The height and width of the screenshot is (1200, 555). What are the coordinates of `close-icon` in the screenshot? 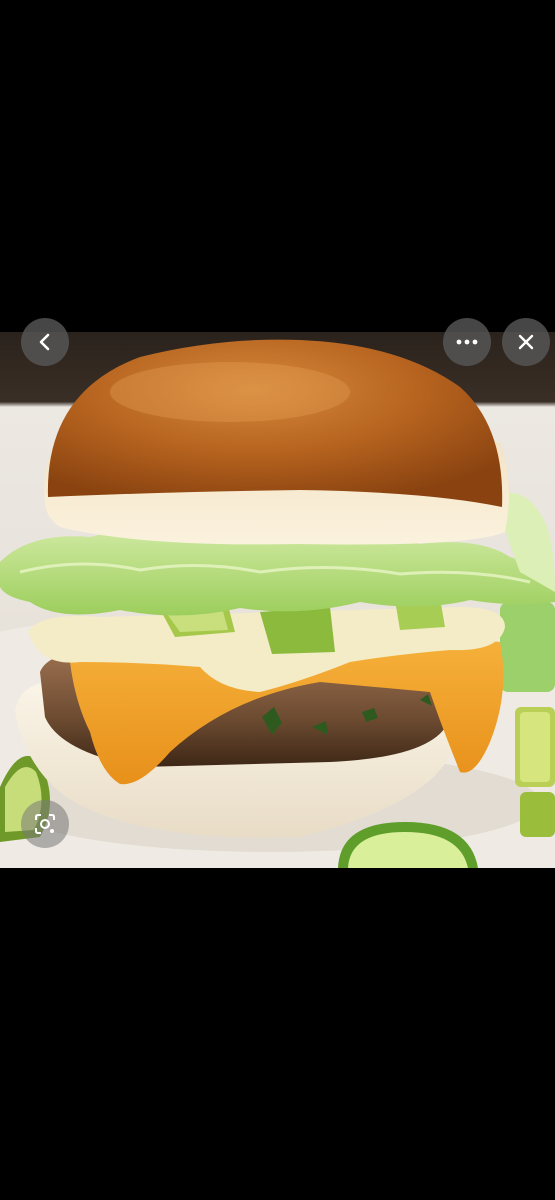 It's located at (526, 342).